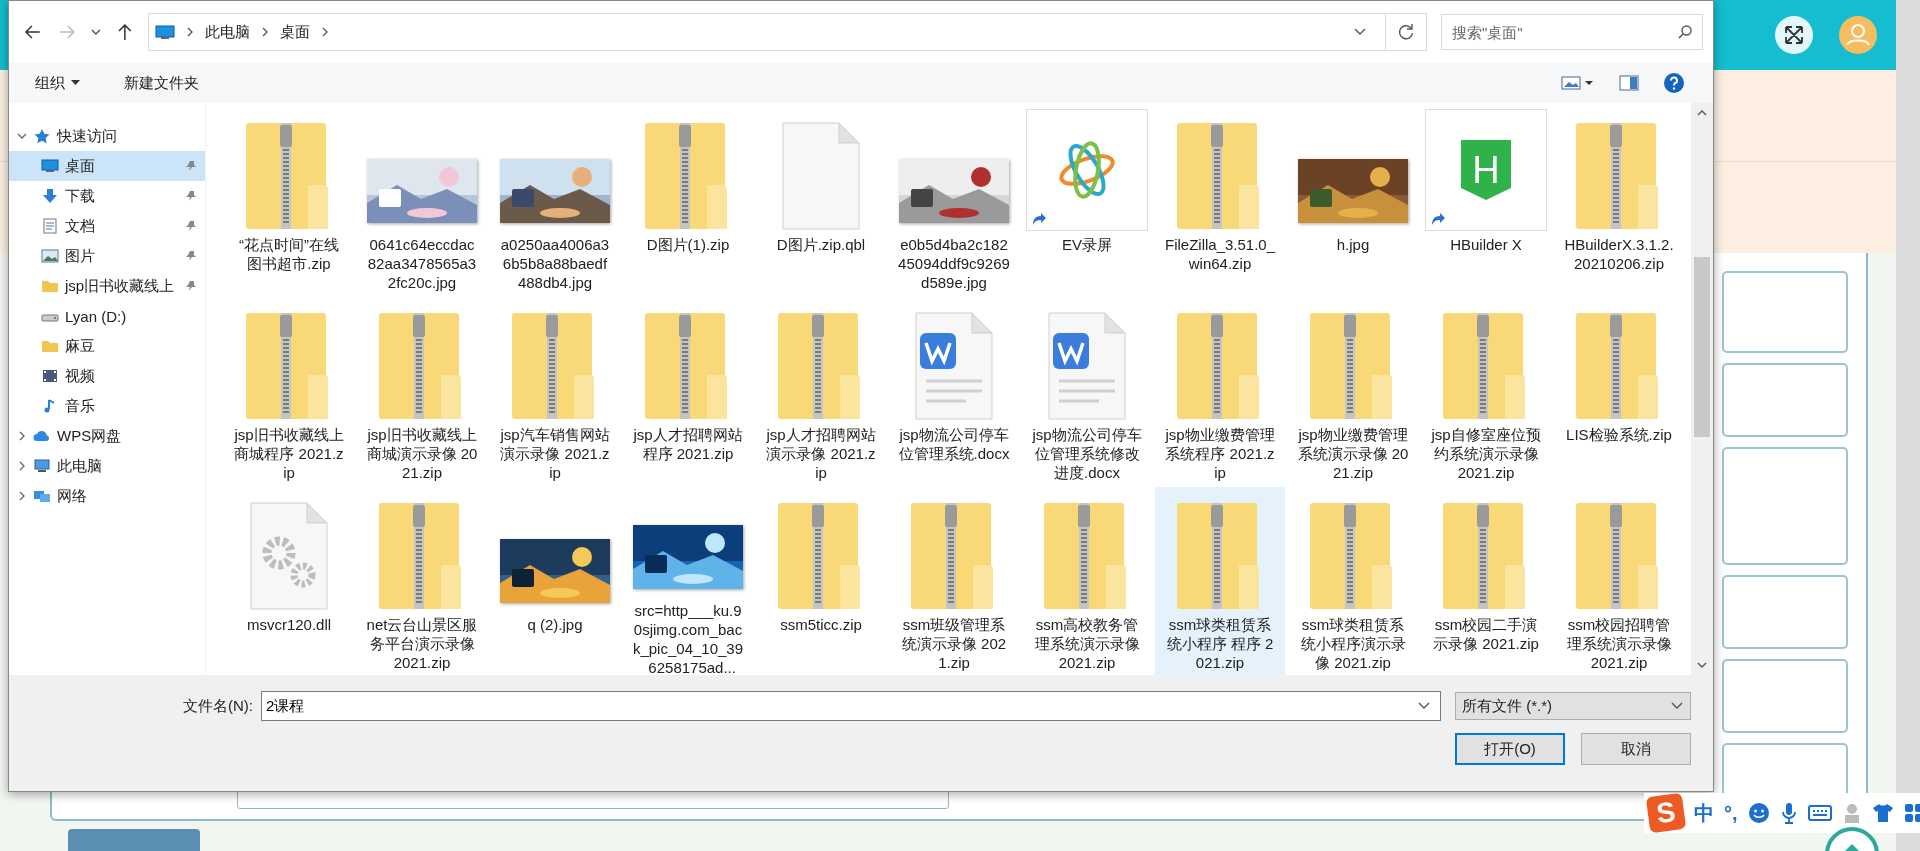 The height and width of the screenshot is (851, 1920). What do you see at coordinates (42, 496) in the screenshot?
I see `network-icon` at bounding box center [42, 496].